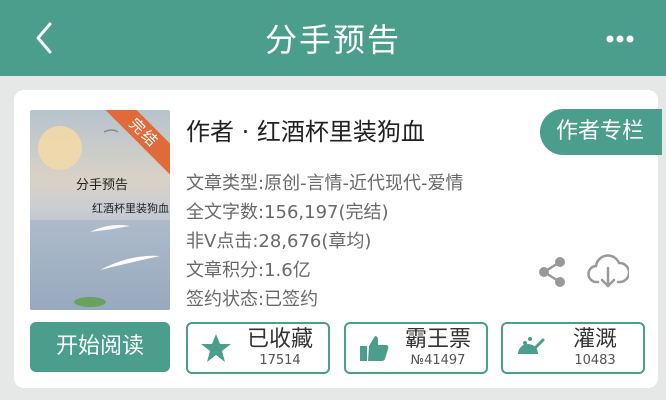  I want to click on water-button: 灌溉 10483, so click(573, 348).